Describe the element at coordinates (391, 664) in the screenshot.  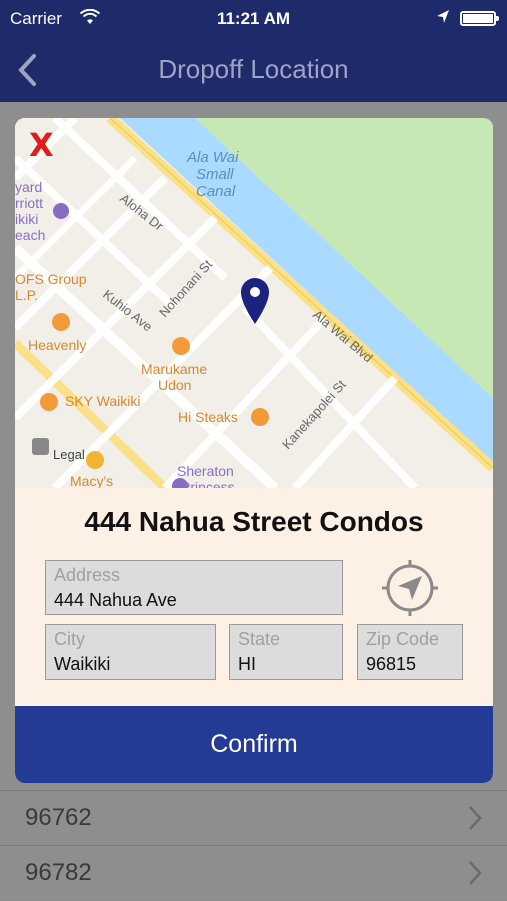
I see `zip-code-value: 96815` at that location.